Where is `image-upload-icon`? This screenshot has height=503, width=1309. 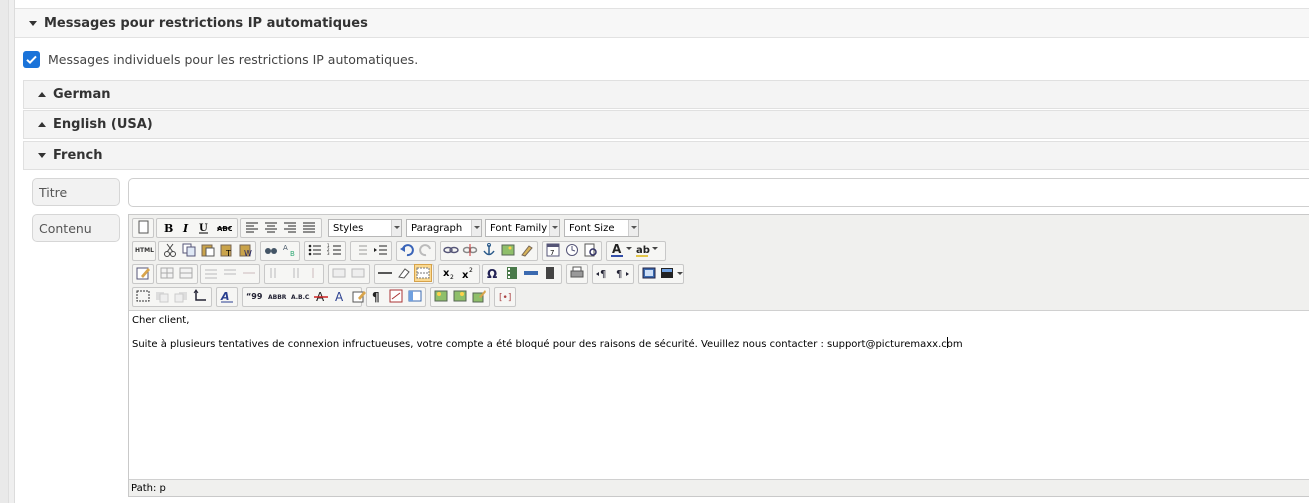
image-upload-icon is located at coordinates (460, 296).